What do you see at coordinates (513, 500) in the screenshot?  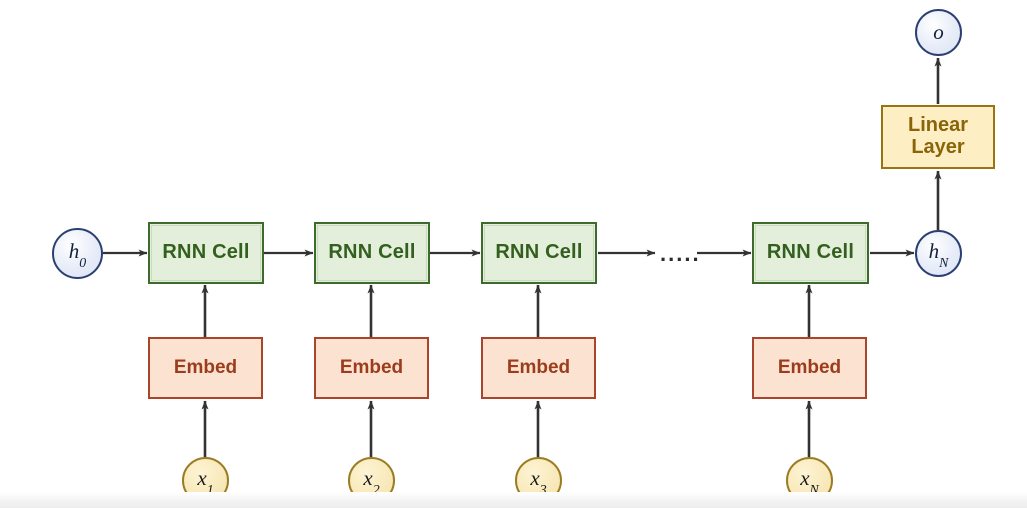 I see `bottom-gradient-strip` at bounding box center [513, 500].